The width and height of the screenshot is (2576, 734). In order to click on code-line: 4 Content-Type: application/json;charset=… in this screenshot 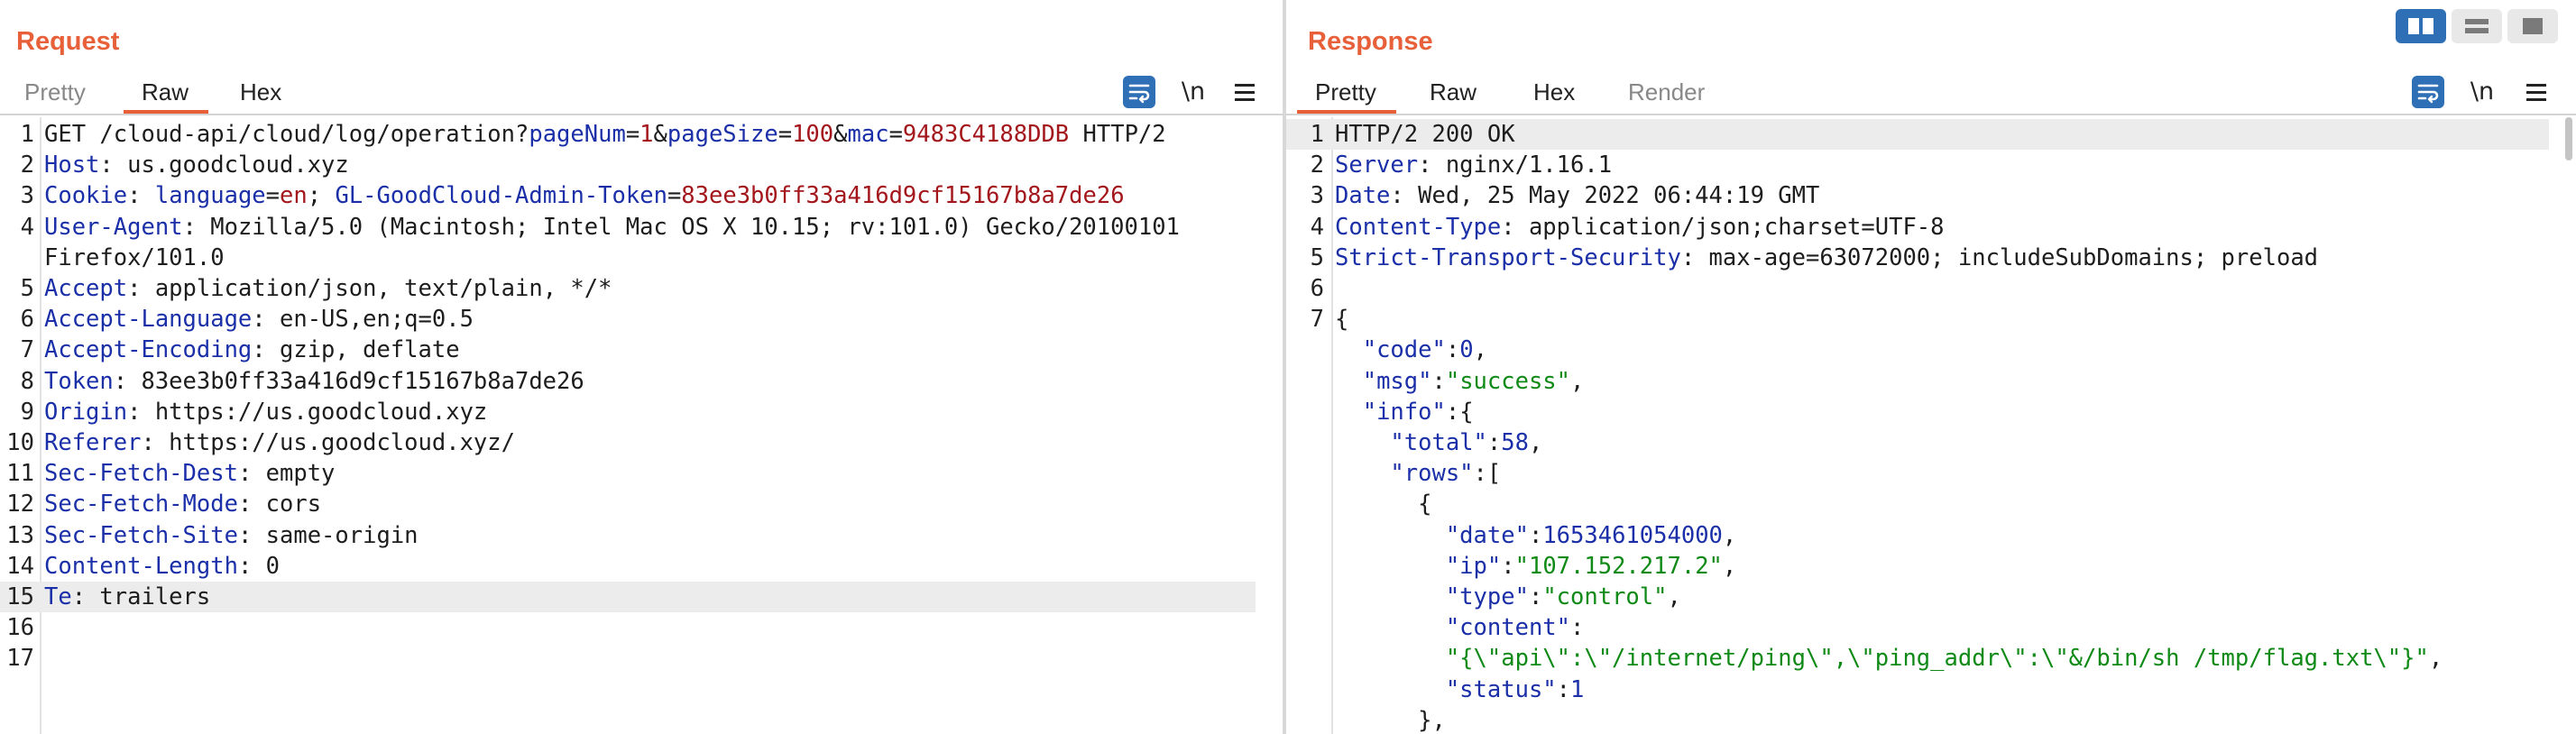, I will do `click(1918, 227)`.